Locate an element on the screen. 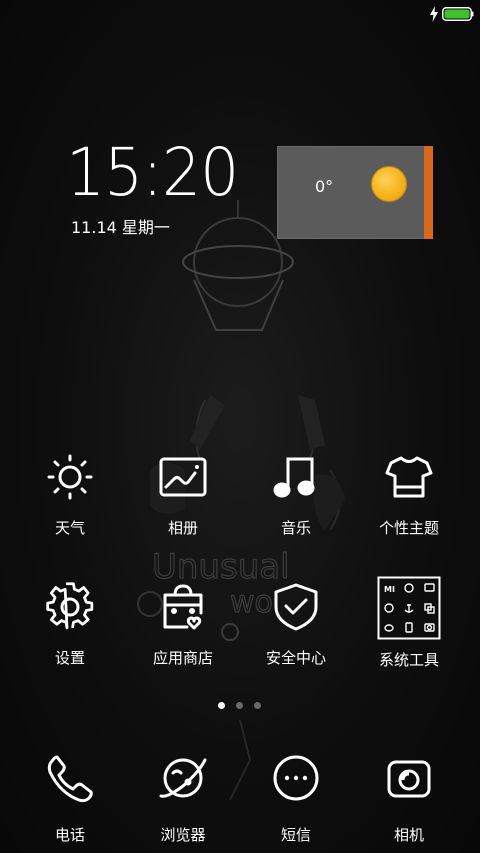 Image resolution: width=480 pixels, height=853 pixels. phone-icon is located at coordinates (70, 779).